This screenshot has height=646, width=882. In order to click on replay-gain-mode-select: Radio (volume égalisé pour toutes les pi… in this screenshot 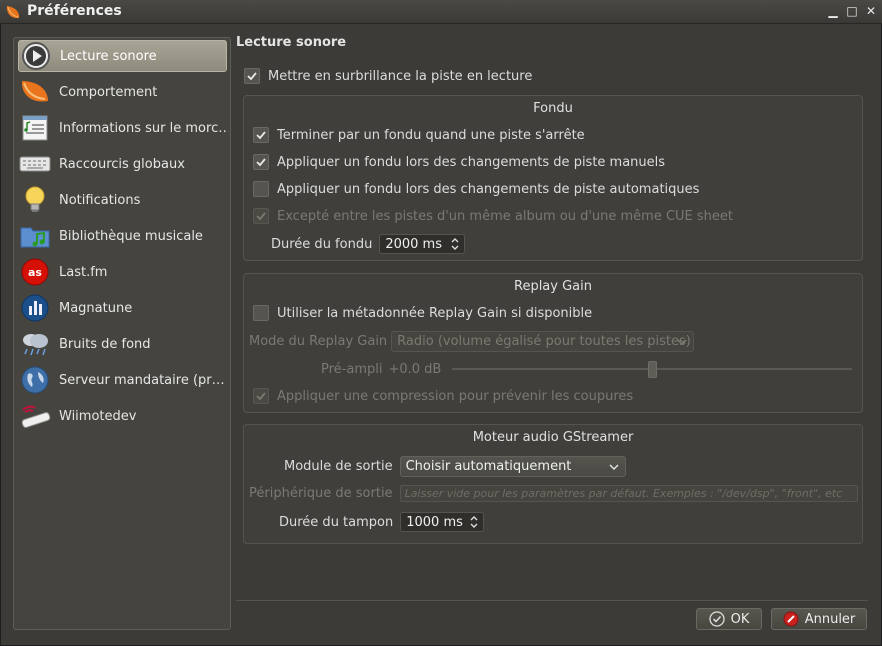, I will do `click(543, 341)`.